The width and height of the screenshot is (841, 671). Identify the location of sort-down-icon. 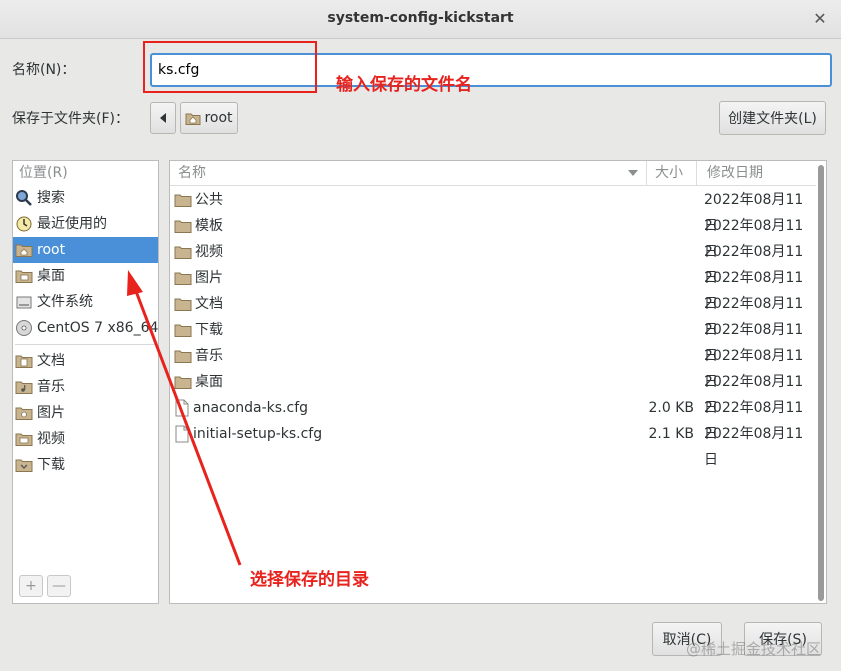
(633, 173).